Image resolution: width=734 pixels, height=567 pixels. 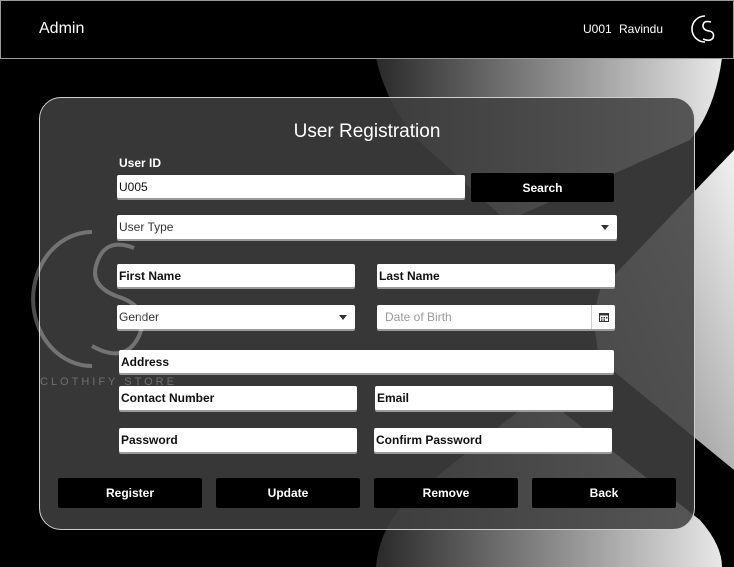 What do you see at coordinates (236, 275) in the screenshot?
I see `first-name-field: First Name` at bounding box center [236, 275].